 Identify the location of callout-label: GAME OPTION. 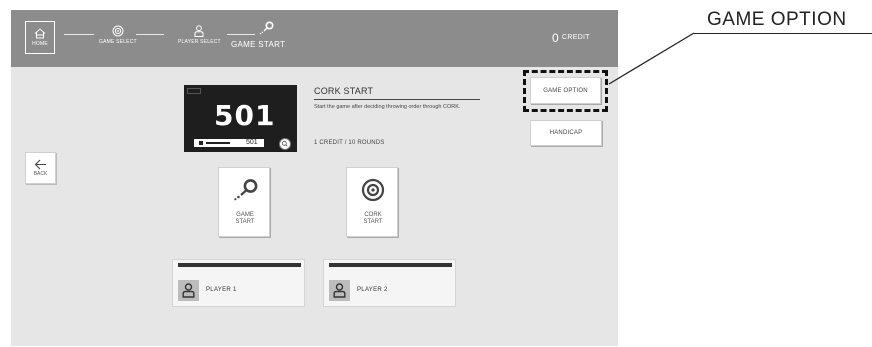
(777, 19).